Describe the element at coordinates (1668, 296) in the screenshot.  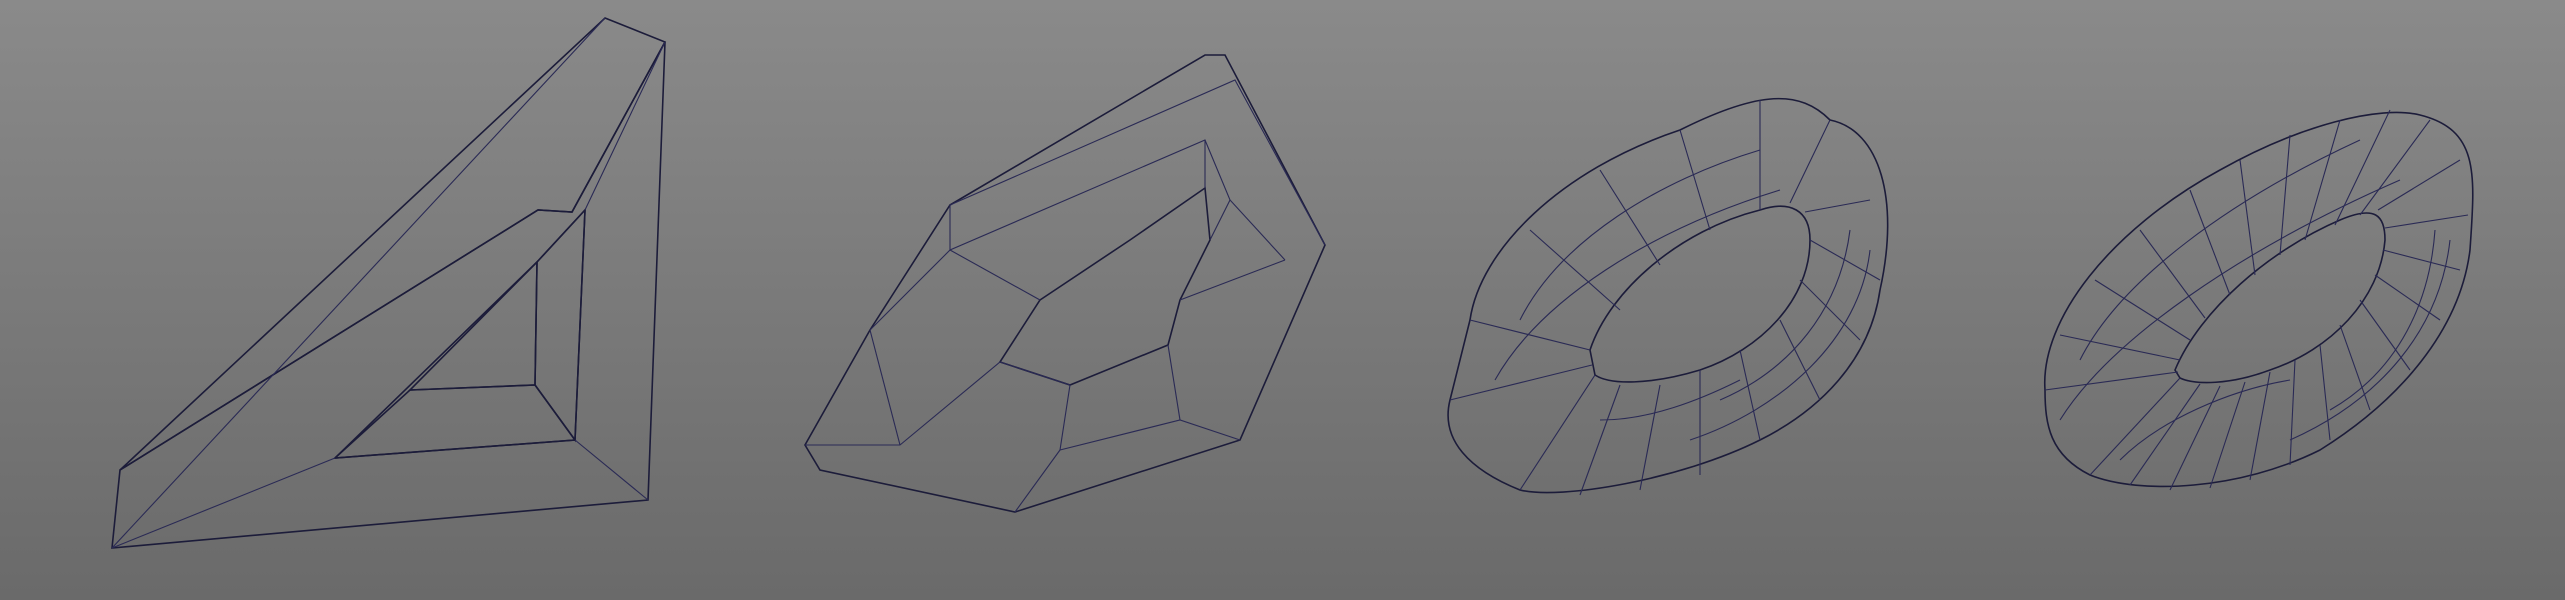
I see `torus-subdiv-2-model` at that location.